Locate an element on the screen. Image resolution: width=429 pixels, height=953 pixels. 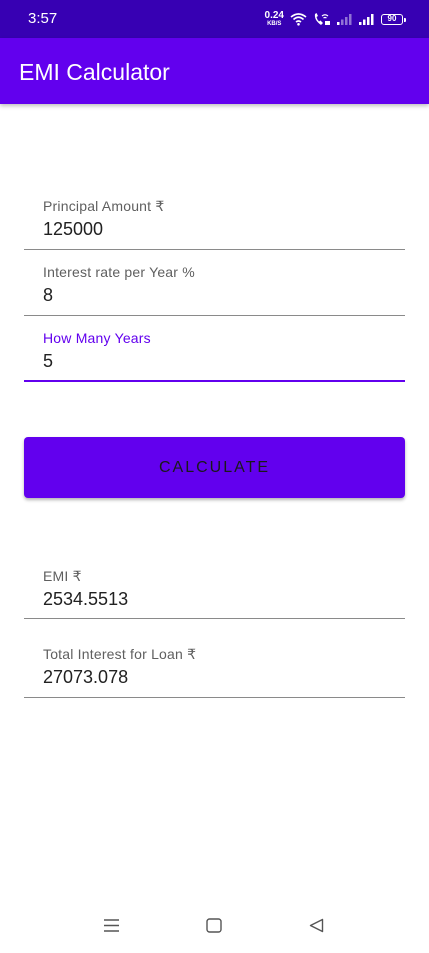
total-interest-label: Total Interest for Loan ₹ is located at coordinates (120, 654).